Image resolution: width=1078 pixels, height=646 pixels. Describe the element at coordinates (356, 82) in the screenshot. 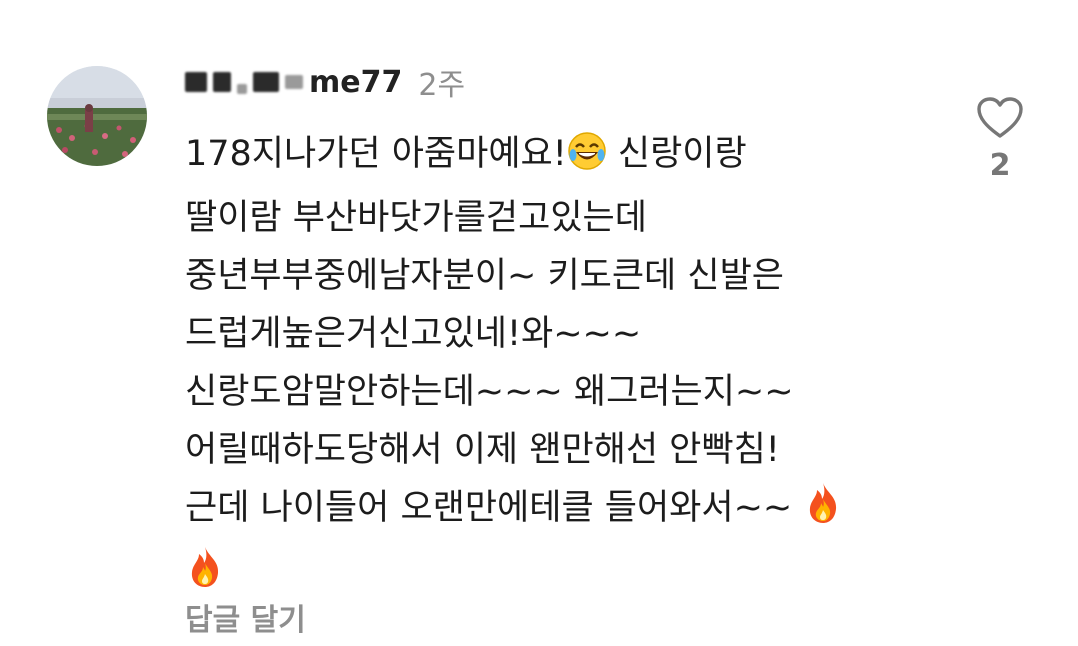

I see `username-visible-part: me77` at that location.